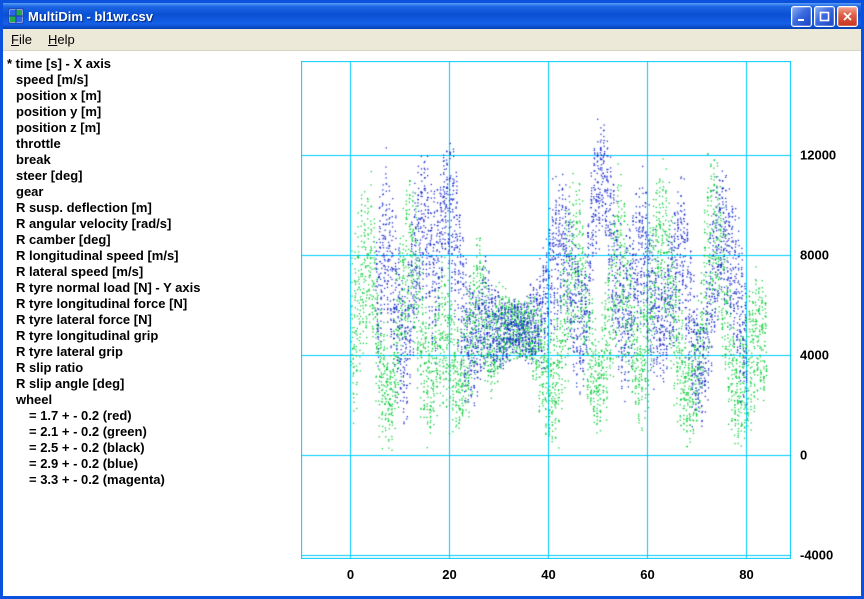  I want to click on menu-item-help: Help, so click(61, 39).